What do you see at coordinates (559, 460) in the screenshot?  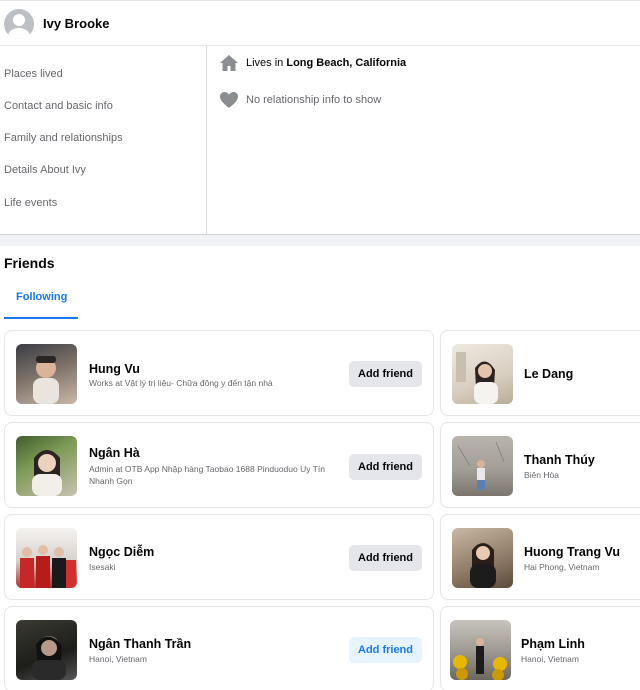 I see `friend-name: Thanh Thúy` at bounding box center [559, 460].